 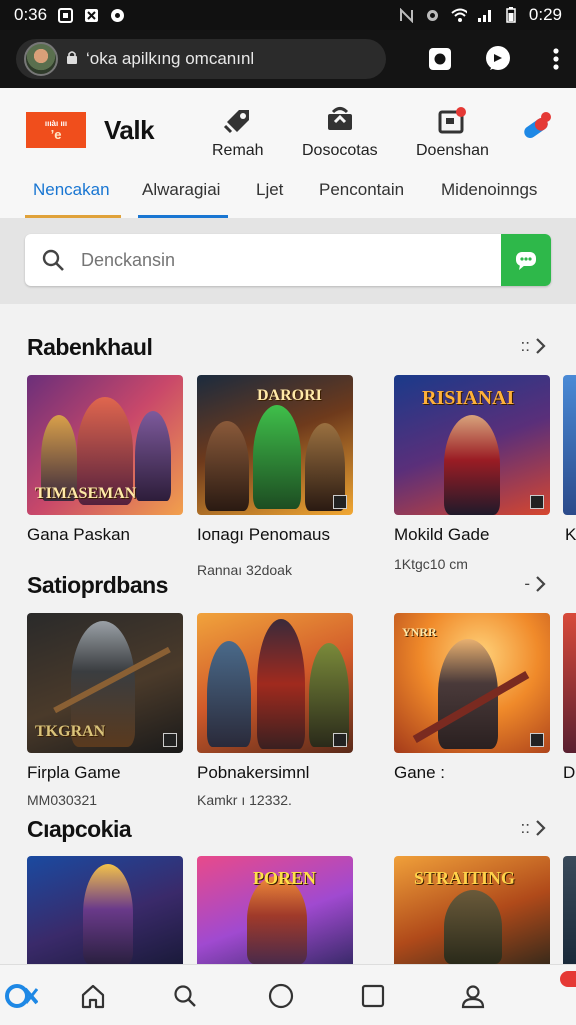 I want to click on section-title: Cıapcokia, so click(x=79, y=829).